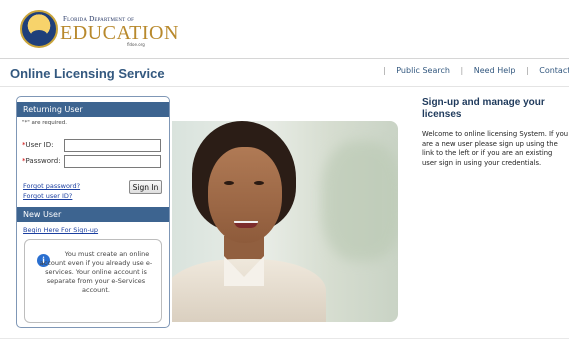 The image size is (569, 346). I want to click on photo-face, so click(245, 195).